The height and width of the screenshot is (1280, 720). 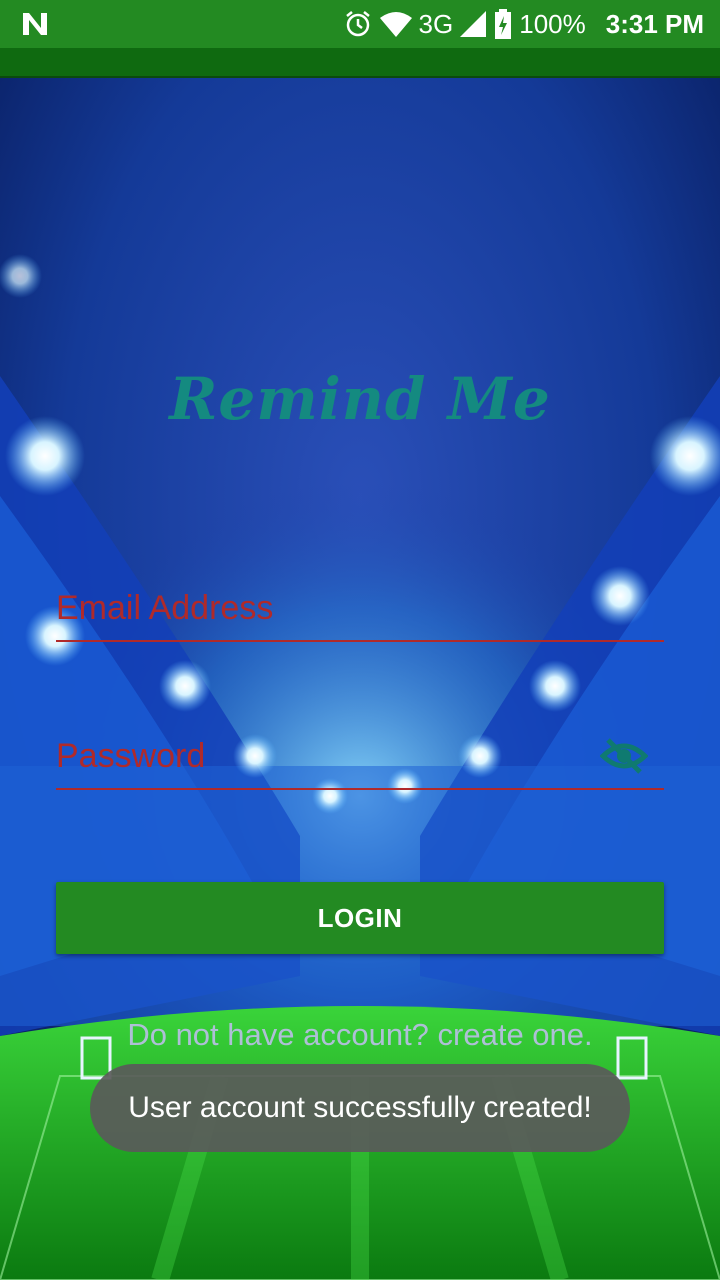 I want to click on toast-message: User account successfully created!, so click(x=360, y=1108).